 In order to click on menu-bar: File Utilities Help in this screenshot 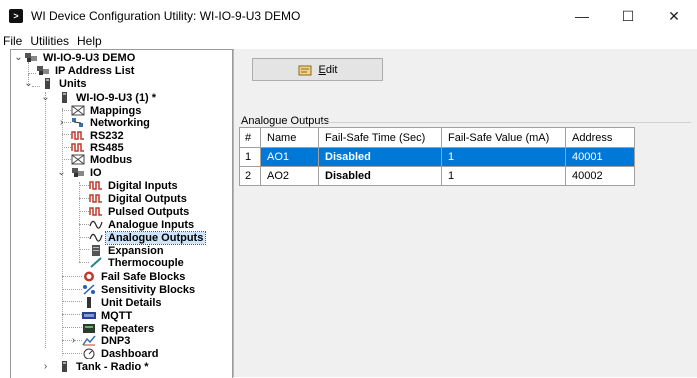, I will do `click(348, 41)`.